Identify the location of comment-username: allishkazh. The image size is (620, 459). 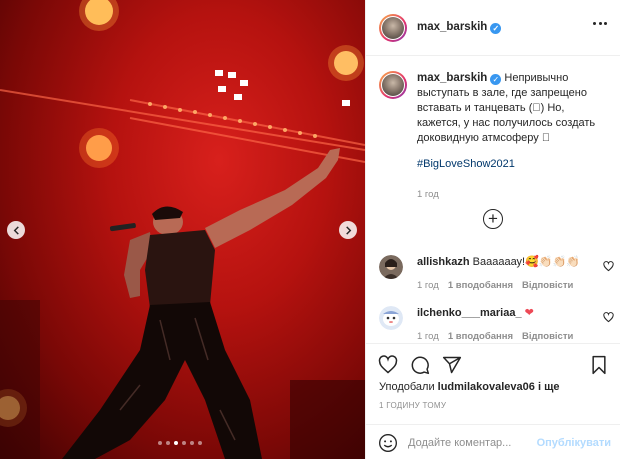
(443, 262).